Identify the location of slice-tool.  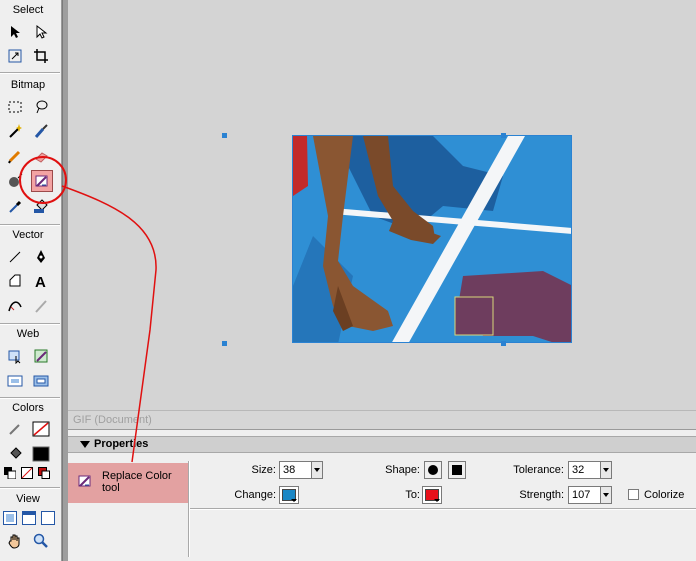
(41, 356).